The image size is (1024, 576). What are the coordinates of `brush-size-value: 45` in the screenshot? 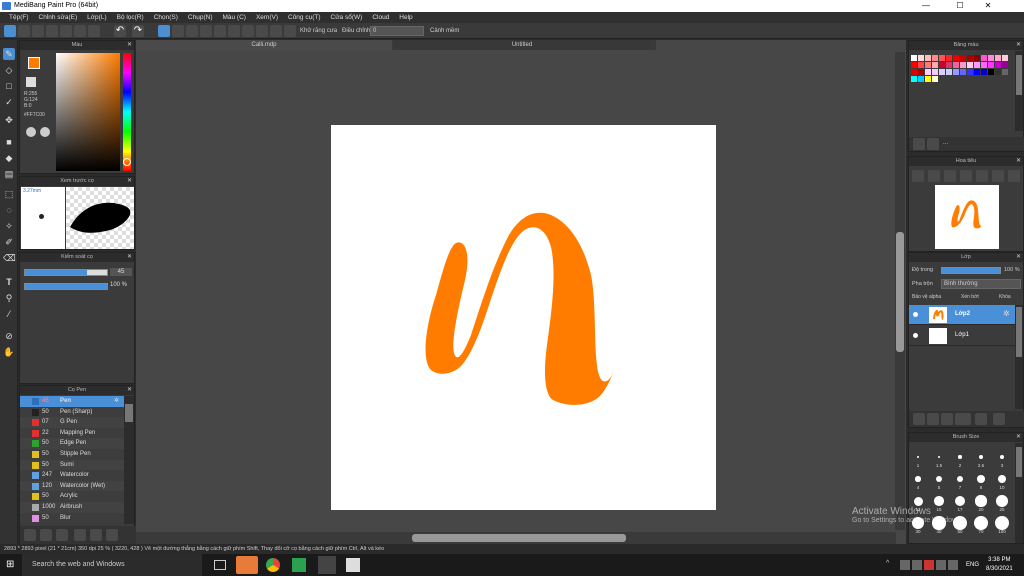 It's located at (121, 272).